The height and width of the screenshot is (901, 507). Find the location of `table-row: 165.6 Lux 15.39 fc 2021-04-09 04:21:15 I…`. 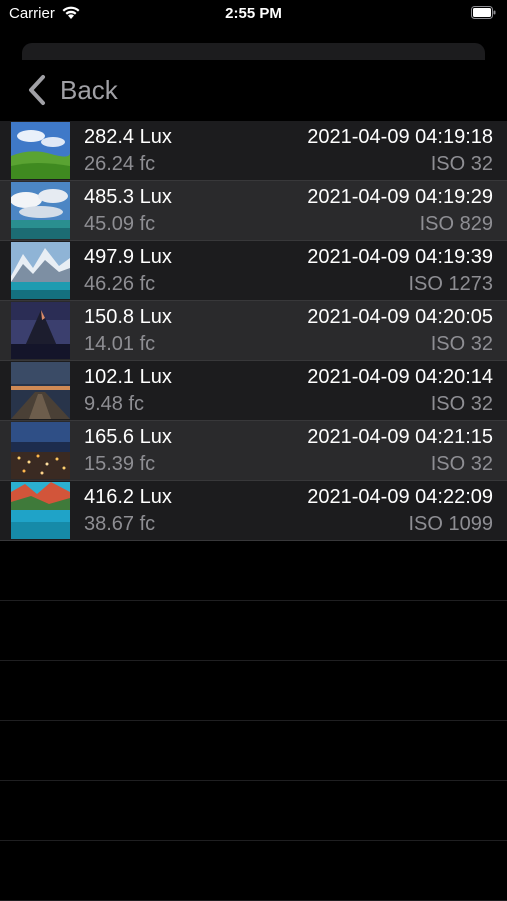

table-row: 165.6 Lux 15.39 fc 2021-04-09 04:21:15 I… is located at coordinates (253, 451).